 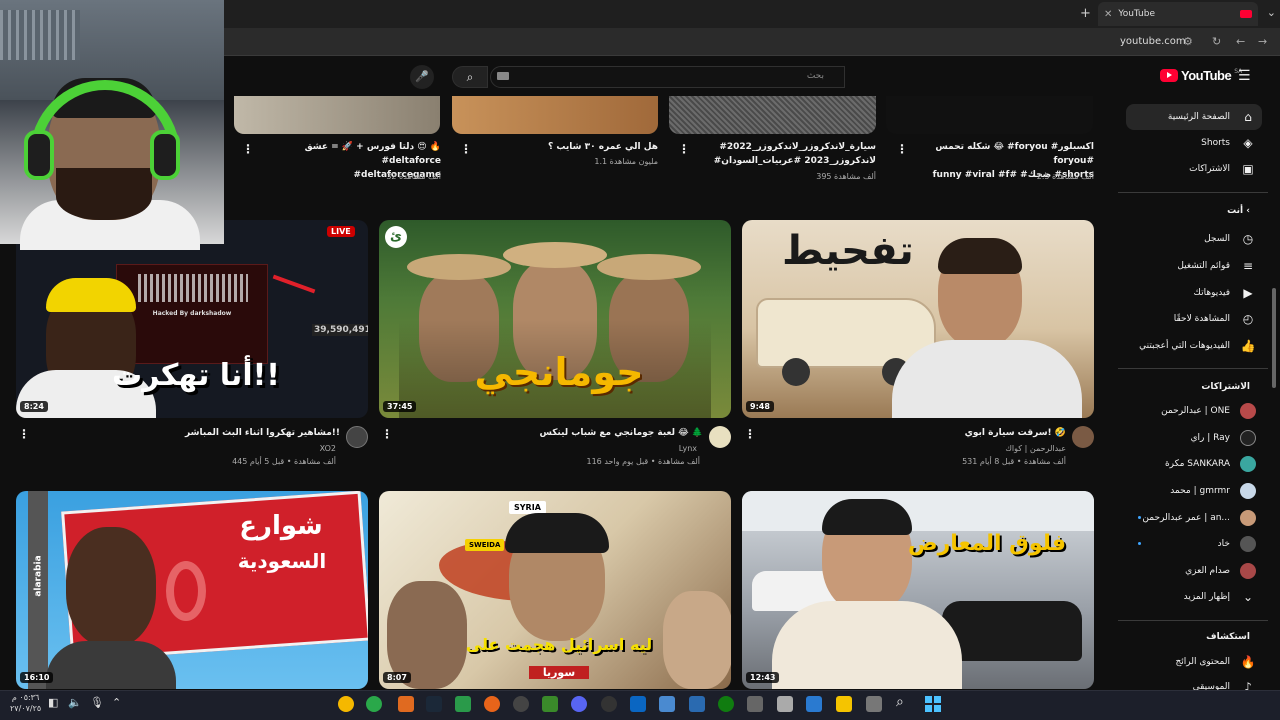 What do you see at coordinates (1153, 41) in the screenshot?
I see `url-text: youtube.com` at bounding box center [1153, 41].